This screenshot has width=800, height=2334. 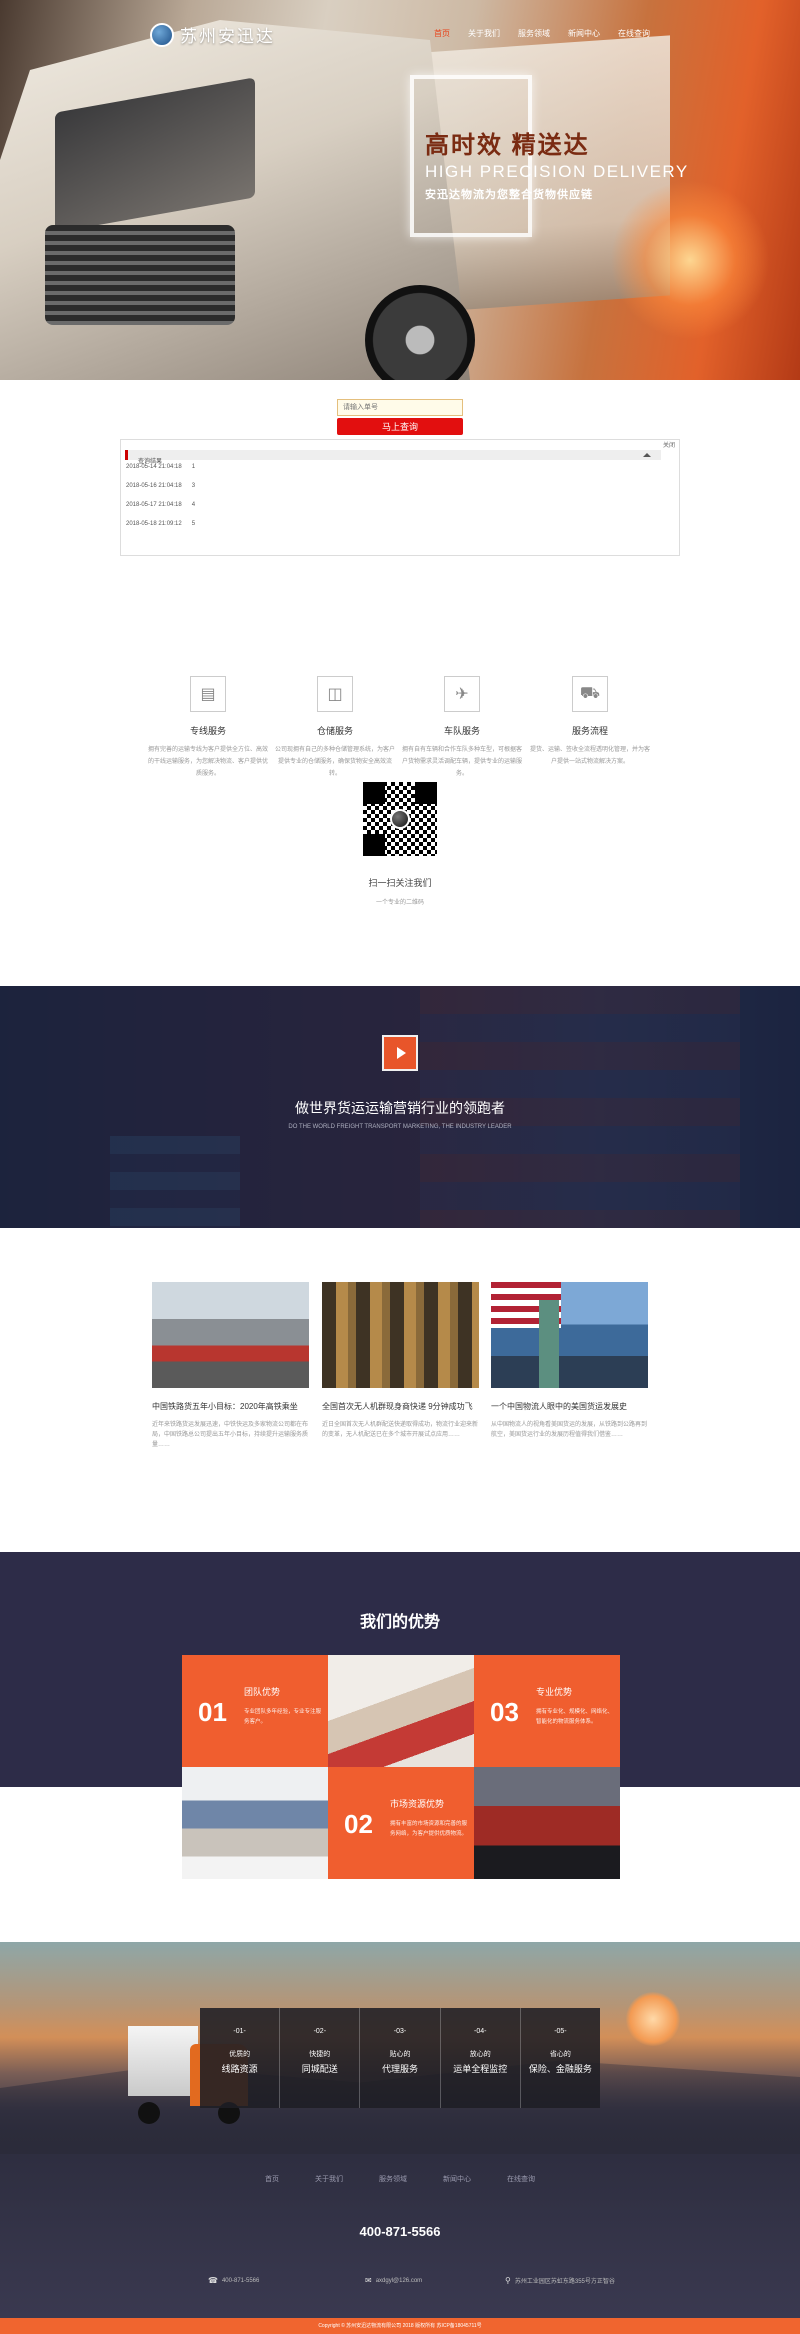 I want to click on qr-code, so click(x=400, y=819).